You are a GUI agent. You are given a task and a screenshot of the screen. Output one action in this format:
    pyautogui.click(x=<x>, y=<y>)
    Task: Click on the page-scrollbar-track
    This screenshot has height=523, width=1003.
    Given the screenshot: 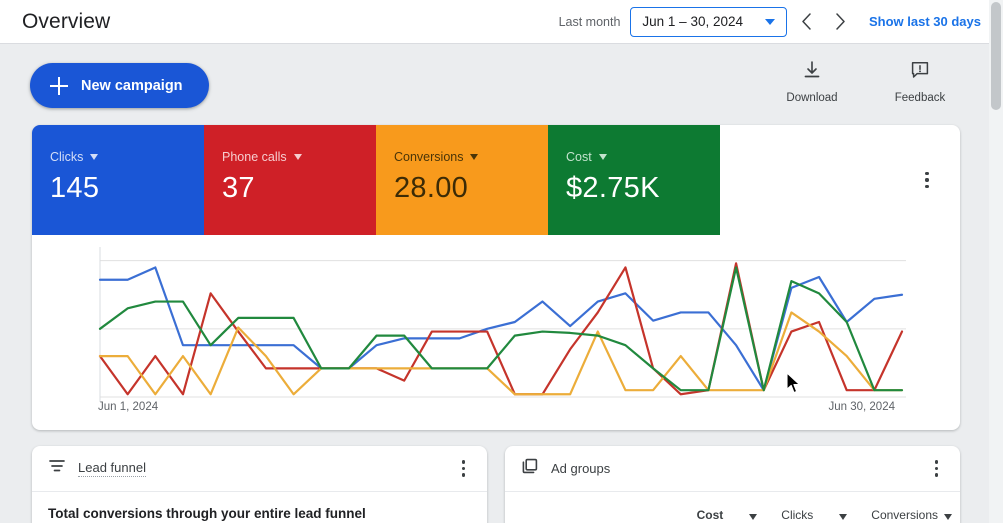 What is the action you would take?
    pyautogui.click(x=996, y=261)
    